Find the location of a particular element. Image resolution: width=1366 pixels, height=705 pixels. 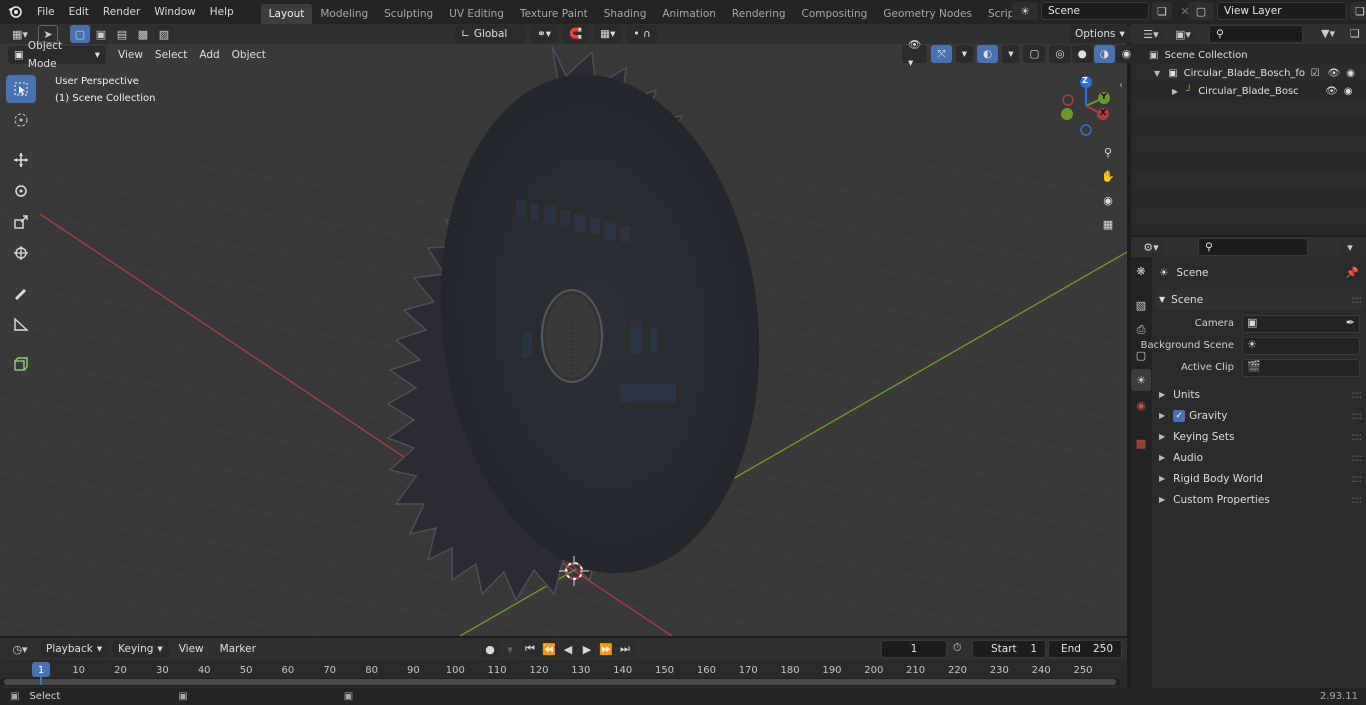

keying-dropdown: ▾ is located at coordinates (510, 649).